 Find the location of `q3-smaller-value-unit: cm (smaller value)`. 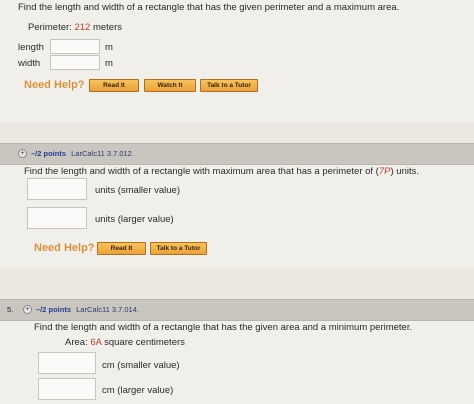

q3-smaller-value-unit: cm (smaller value) is located at coordinates (141, 365).